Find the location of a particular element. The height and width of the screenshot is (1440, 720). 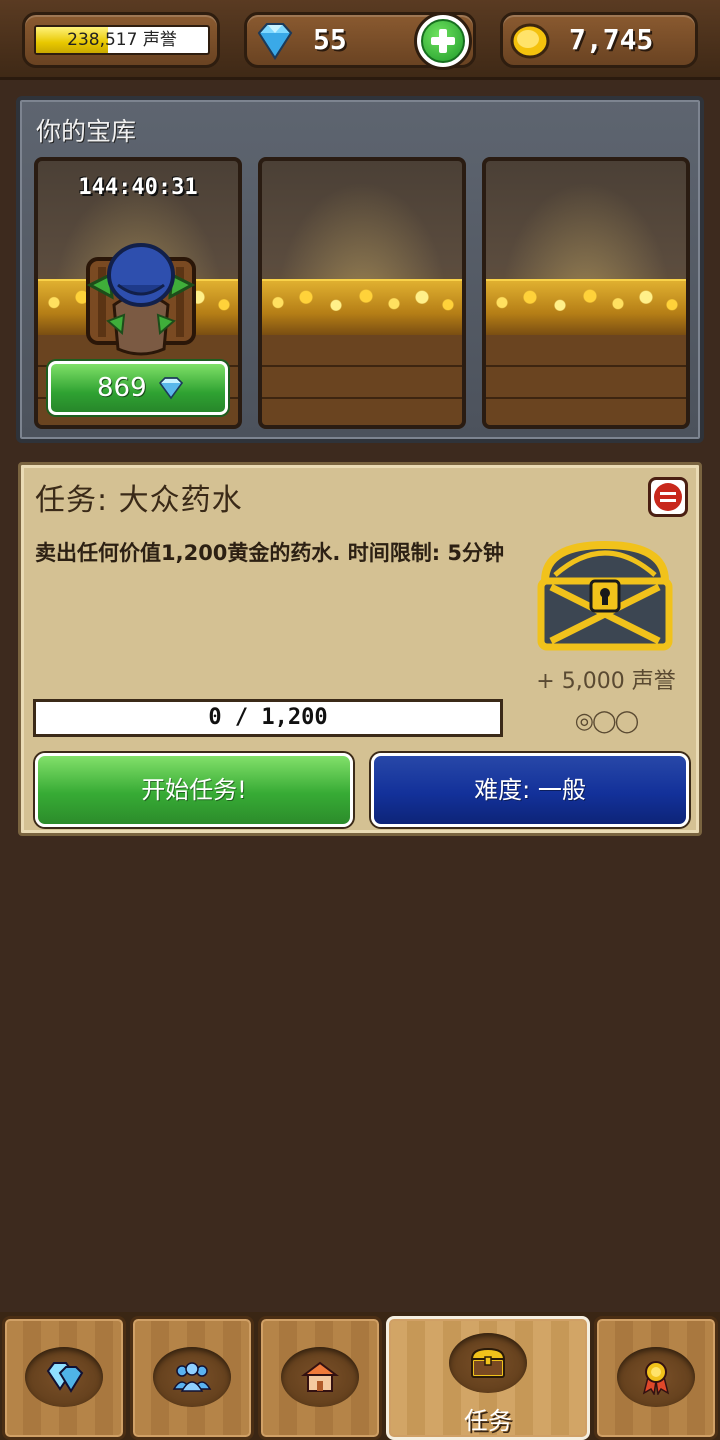

gold-coin-icon is located at coordinates (530, 41).